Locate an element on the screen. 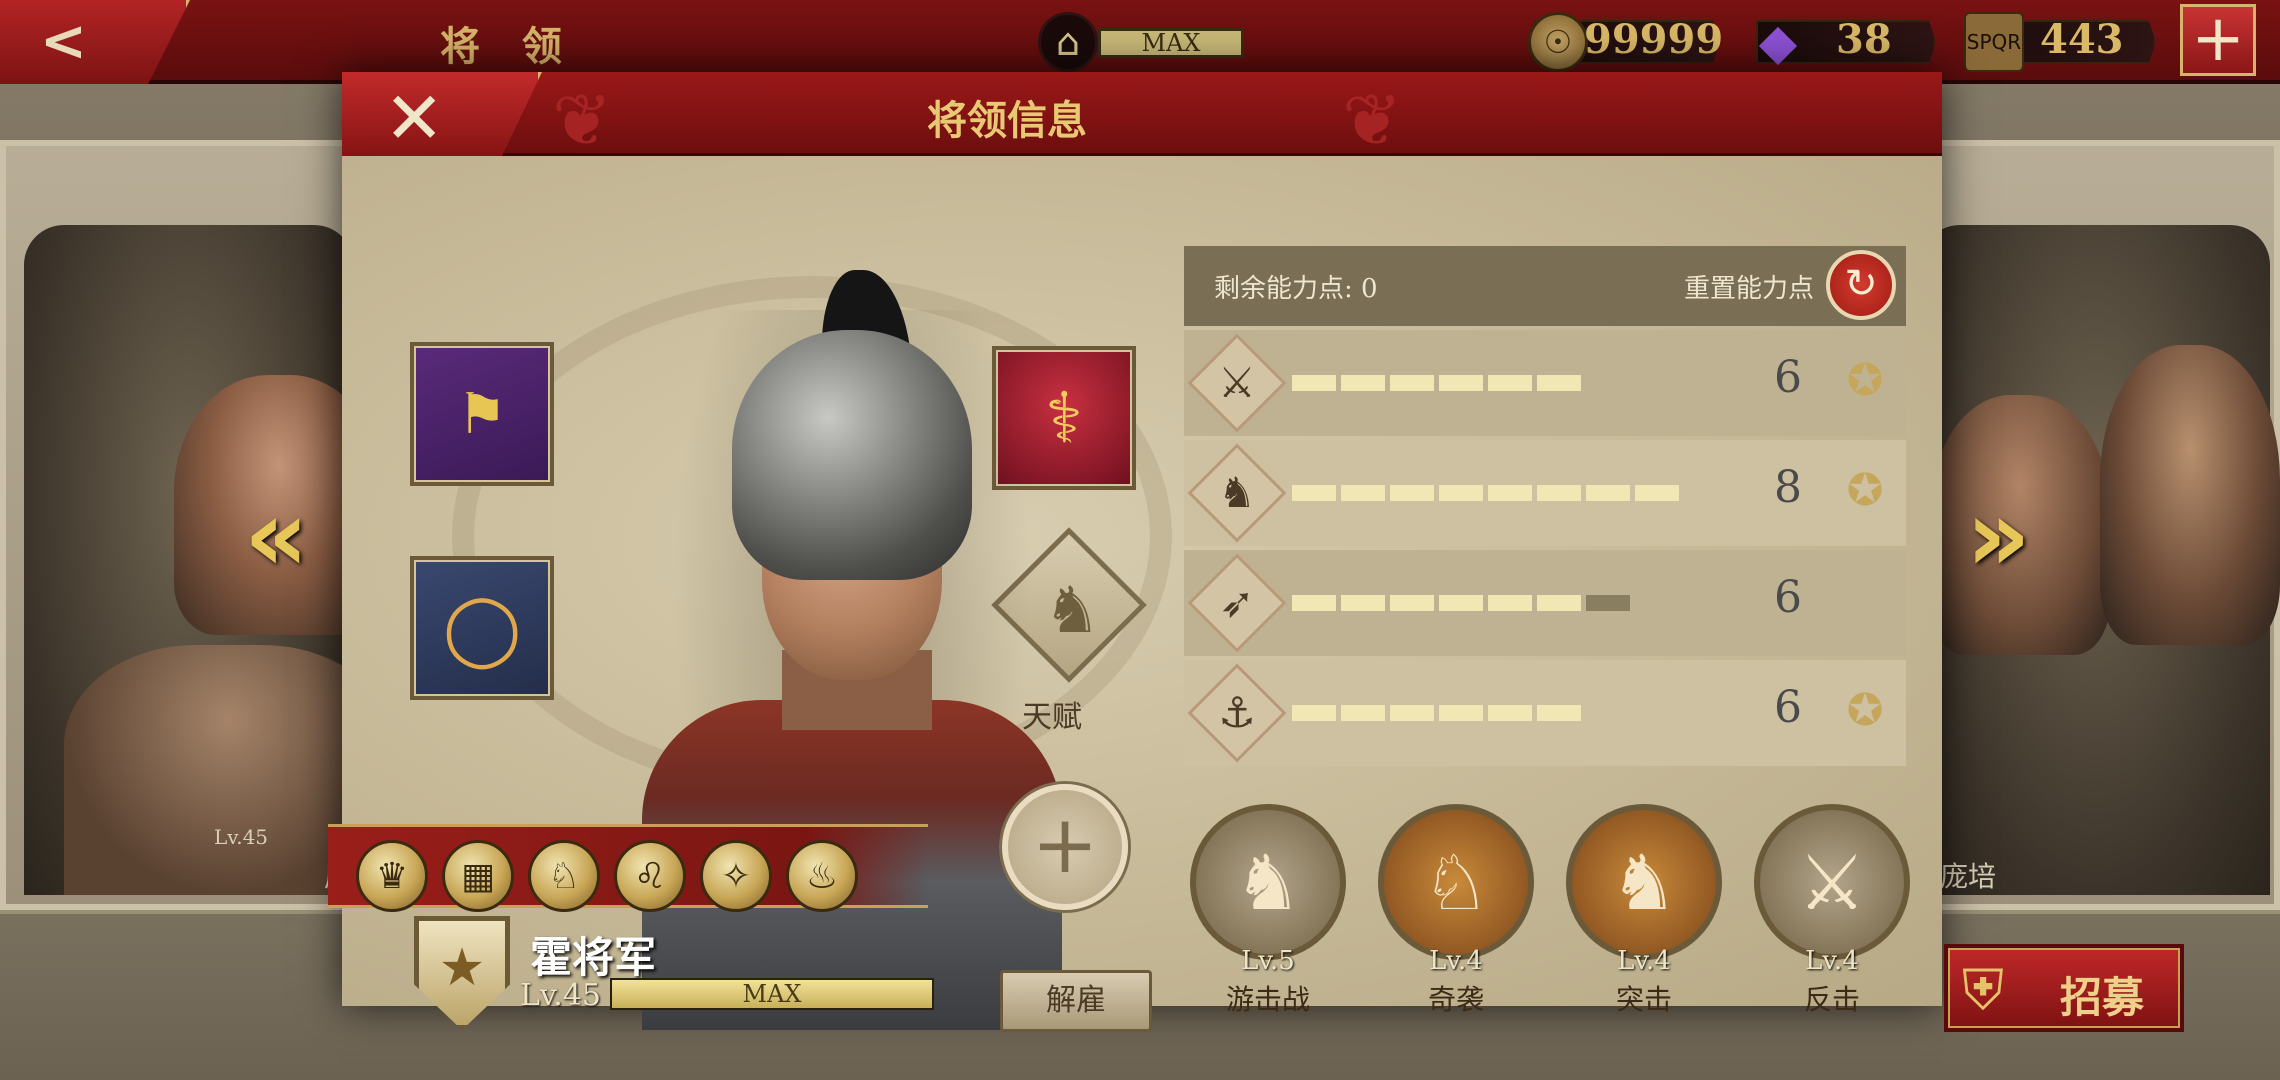 Image resolution: width=2280 pixels, height=1080 pixels. coin-icon: ☉ is located at coordinates (1558, 42).